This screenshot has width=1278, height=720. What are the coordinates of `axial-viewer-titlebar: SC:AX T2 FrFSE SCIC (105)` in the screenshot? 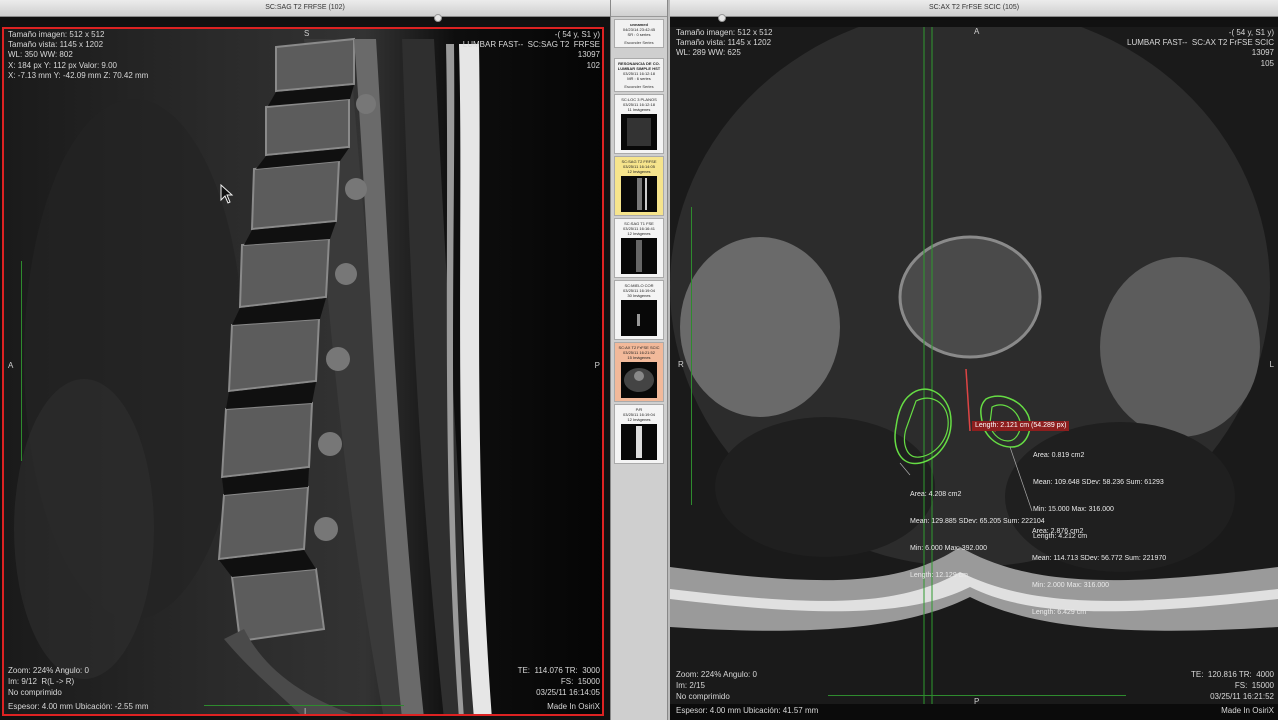 It's located at (974, 11).